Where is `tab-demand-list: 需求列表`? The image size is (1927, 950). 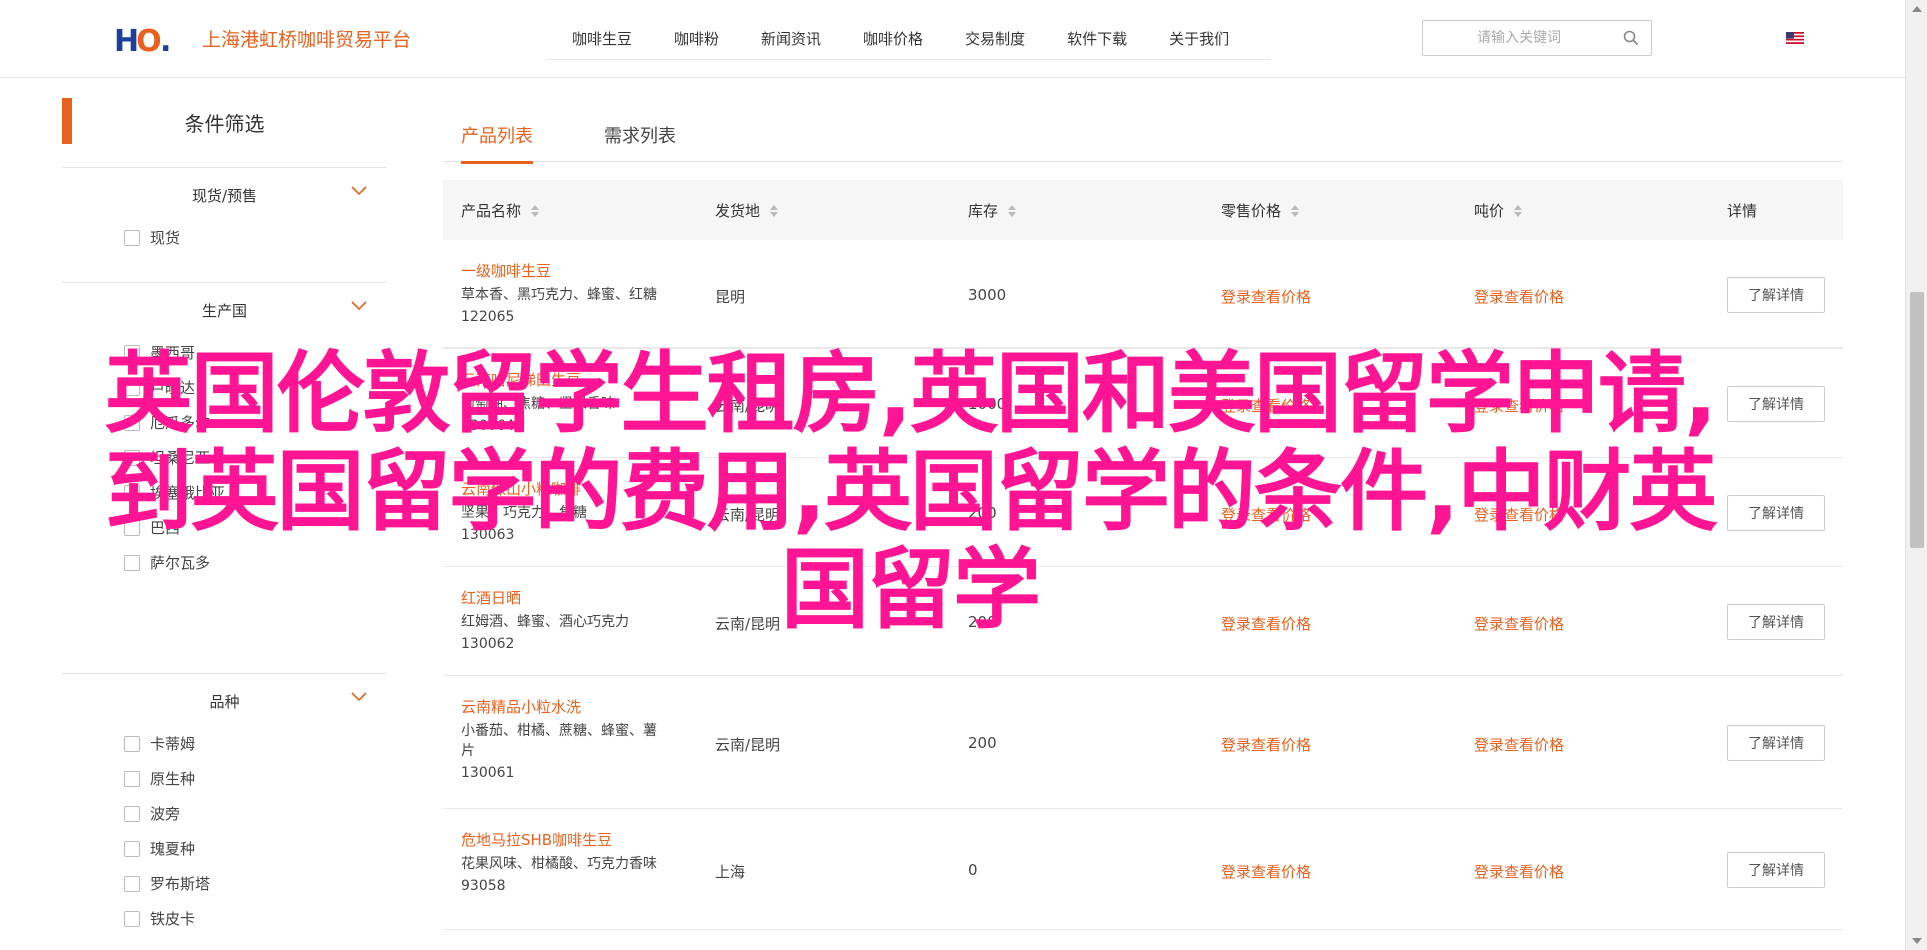
tab-demand-list: 需求列表 is located at coordinates (640, 141).